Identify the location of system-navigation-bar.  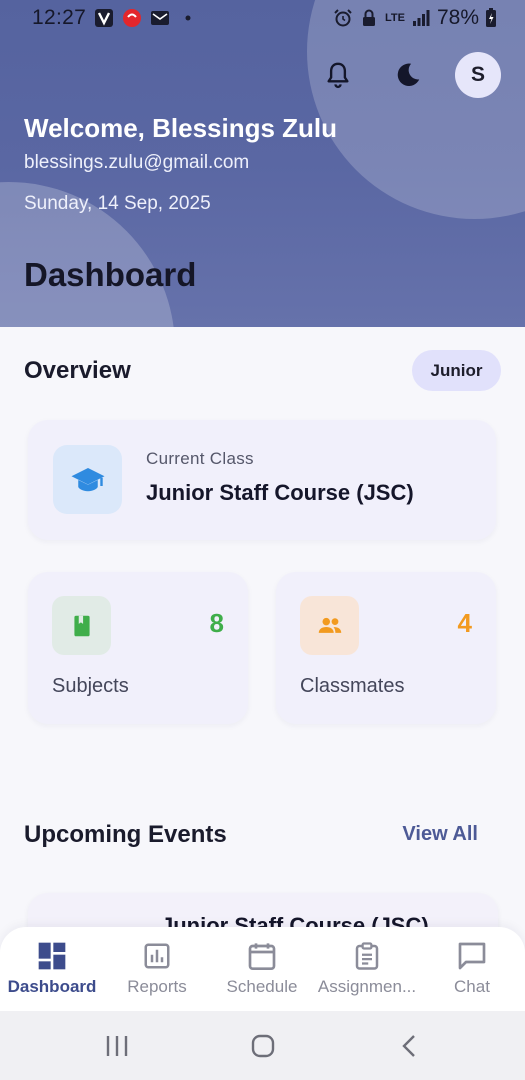
(262, 1045).